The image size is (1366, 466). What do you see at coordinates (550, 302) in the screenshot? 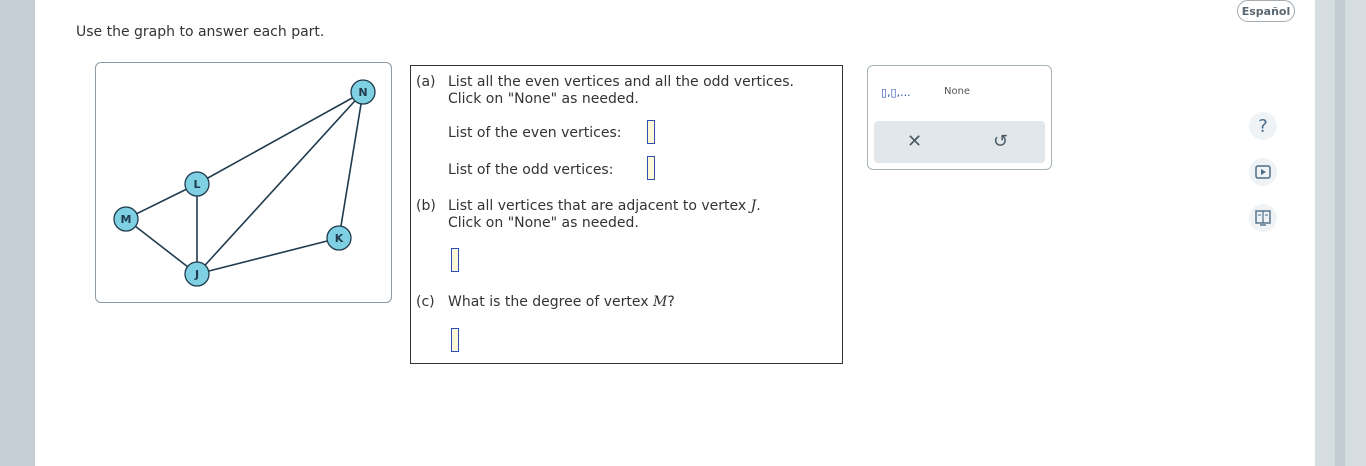
I see `part-c-prompt-text: What is the degree of vertex` at bounding box center [550, 302].